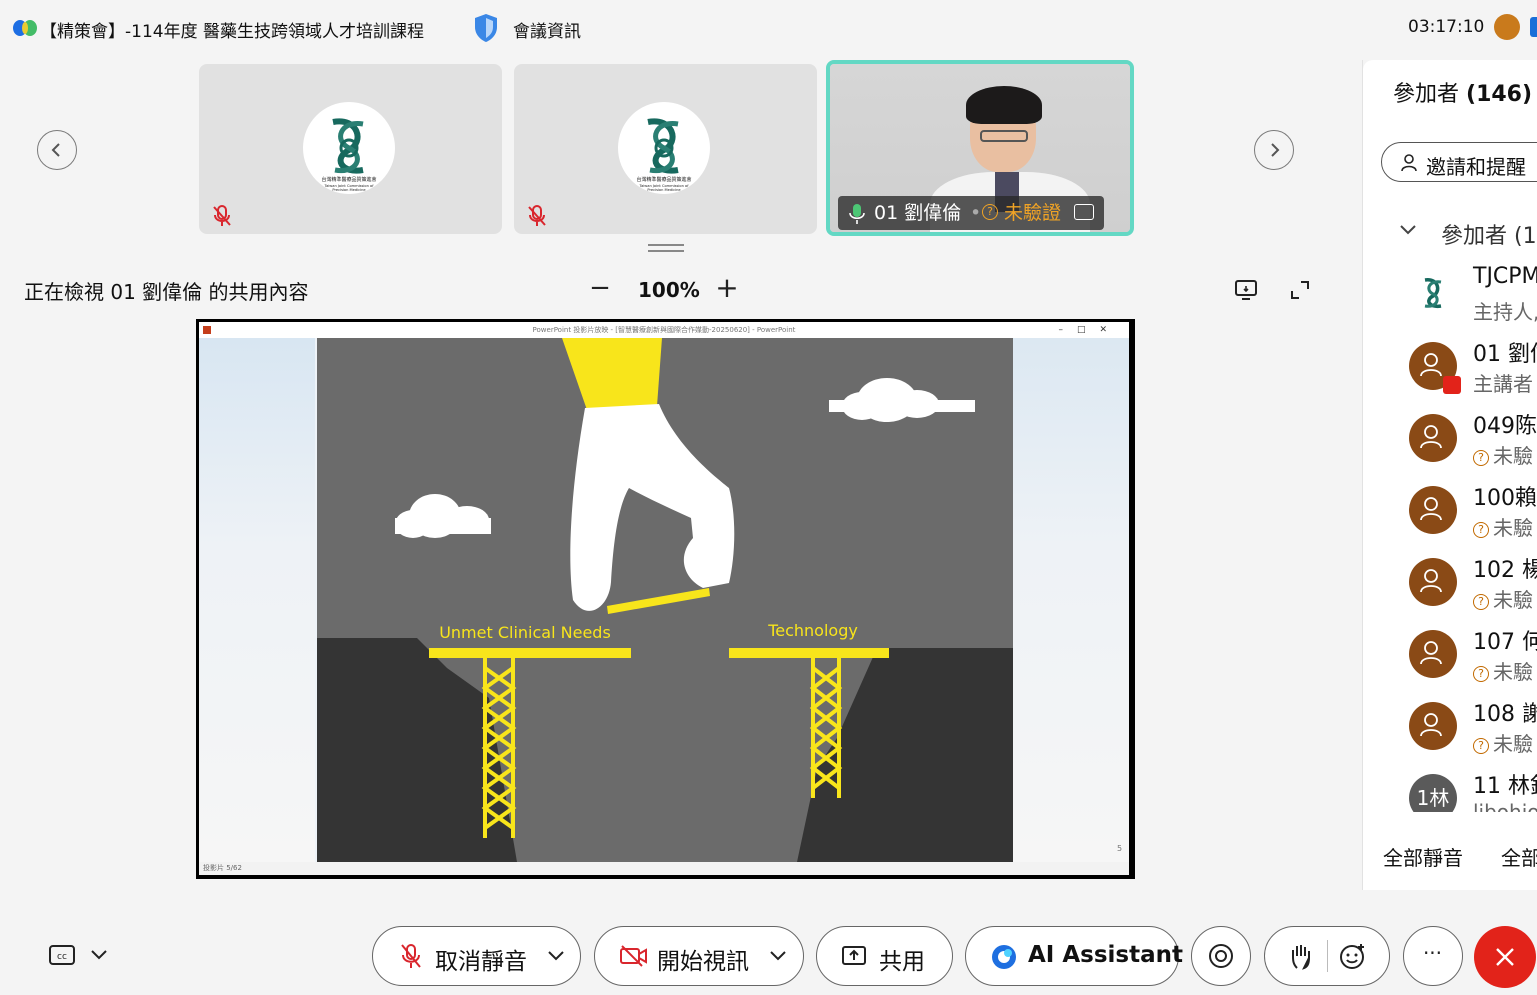 This screenshot has width=1537, height=995. Describe the element at coordinates (1353, 956) in the screenshot. I see `emoji-reaction-icon` at that location.